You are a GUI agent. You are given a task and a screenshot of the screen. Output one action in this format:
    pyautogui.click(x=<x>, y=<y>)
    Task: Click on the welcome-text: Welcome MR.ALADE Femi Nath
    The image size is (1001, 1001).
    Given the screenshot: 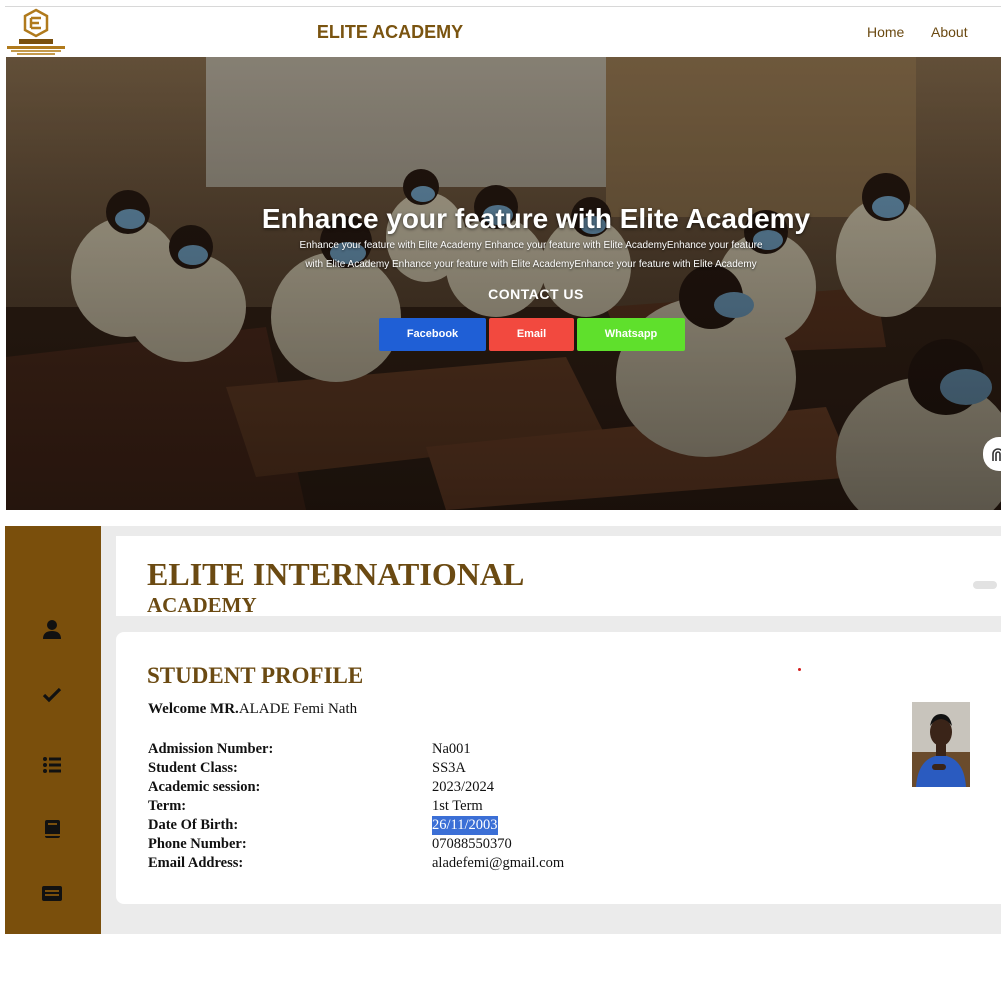 What is the action you would take?
    pyautogui.click(x=252, y=709)
    